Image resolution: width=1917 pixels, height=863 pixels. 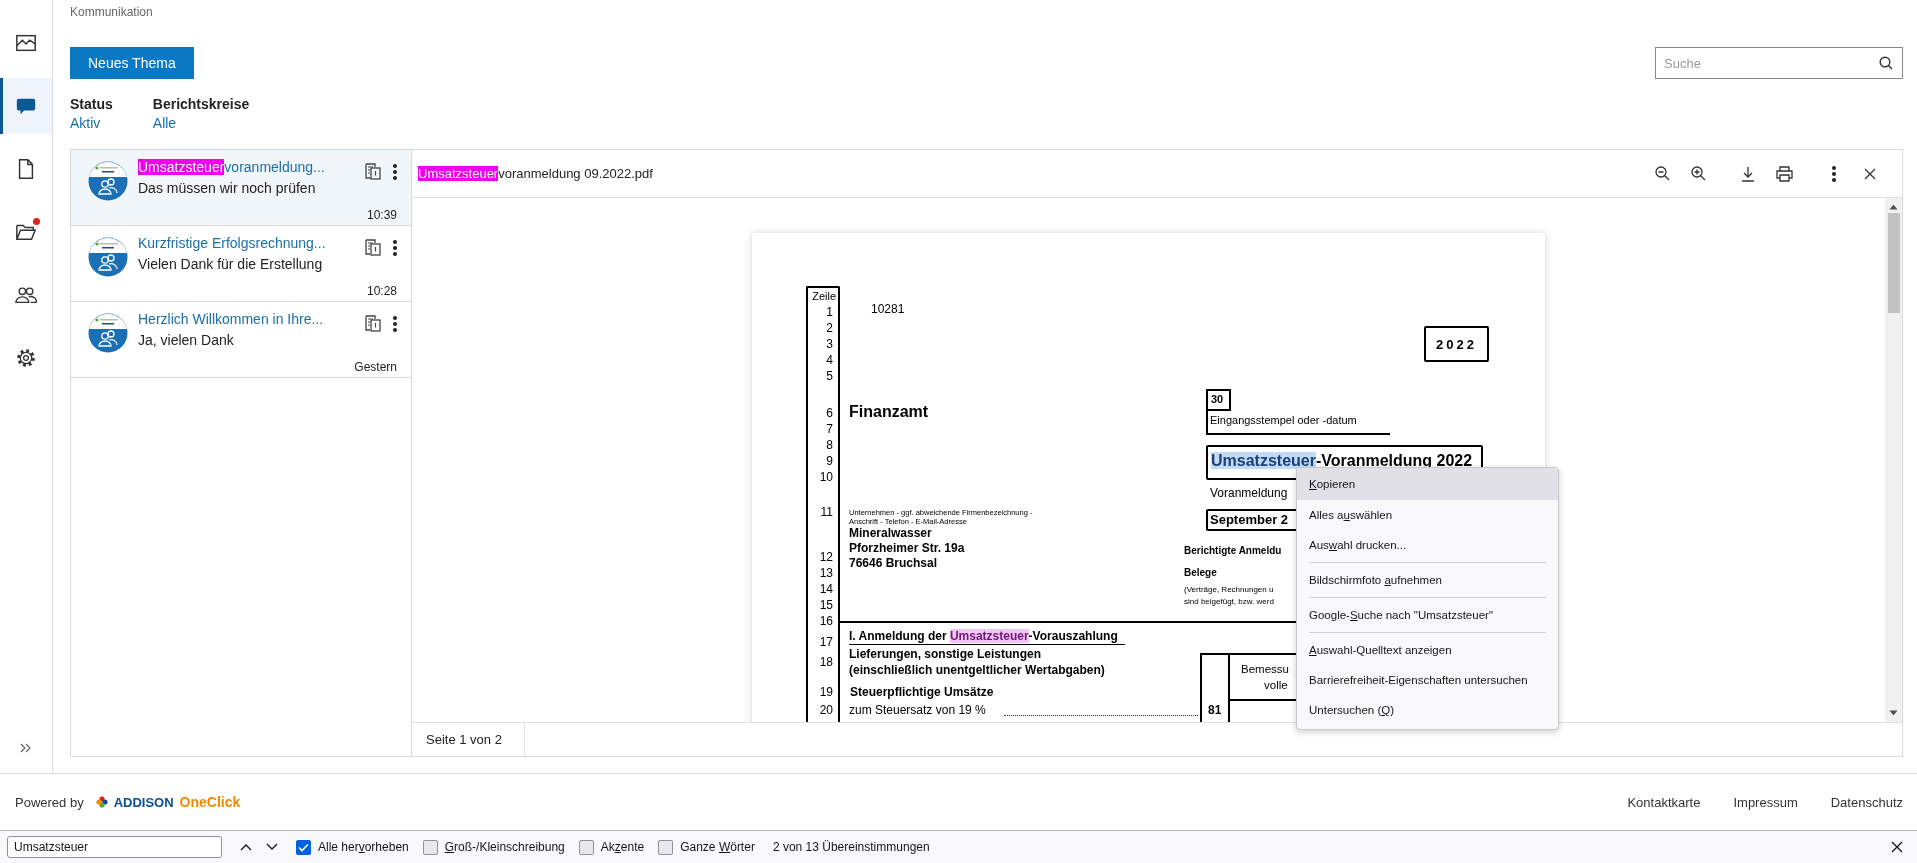 I want to click on line-number: 4, so click(x=829, y=360).